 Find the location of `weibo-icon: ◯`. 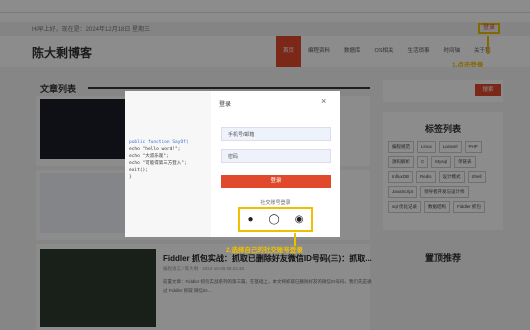

weibo-icon: ◯ is located at coordinates (274, 219).